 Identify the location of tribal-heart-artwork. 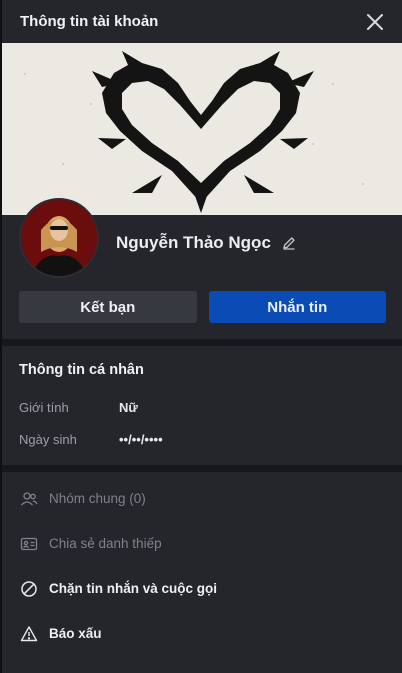
(203, 132).